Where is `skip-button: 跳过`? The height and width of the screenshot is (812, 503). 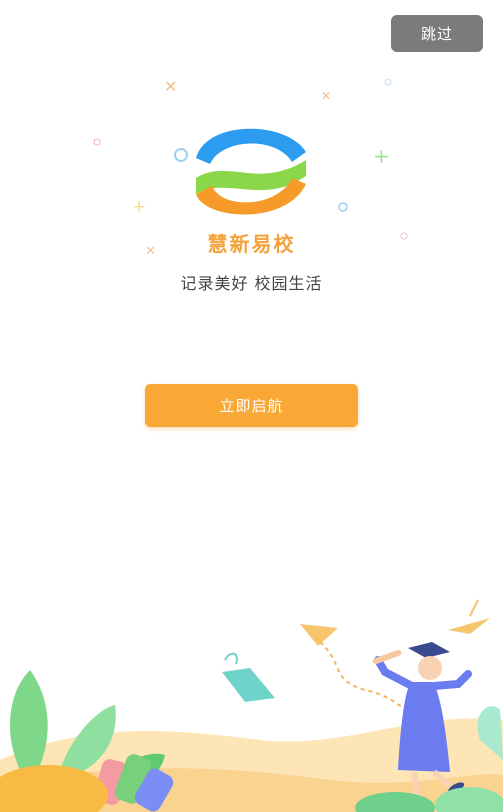 skip-button: 跳过 is located at coordinates (437, 33).